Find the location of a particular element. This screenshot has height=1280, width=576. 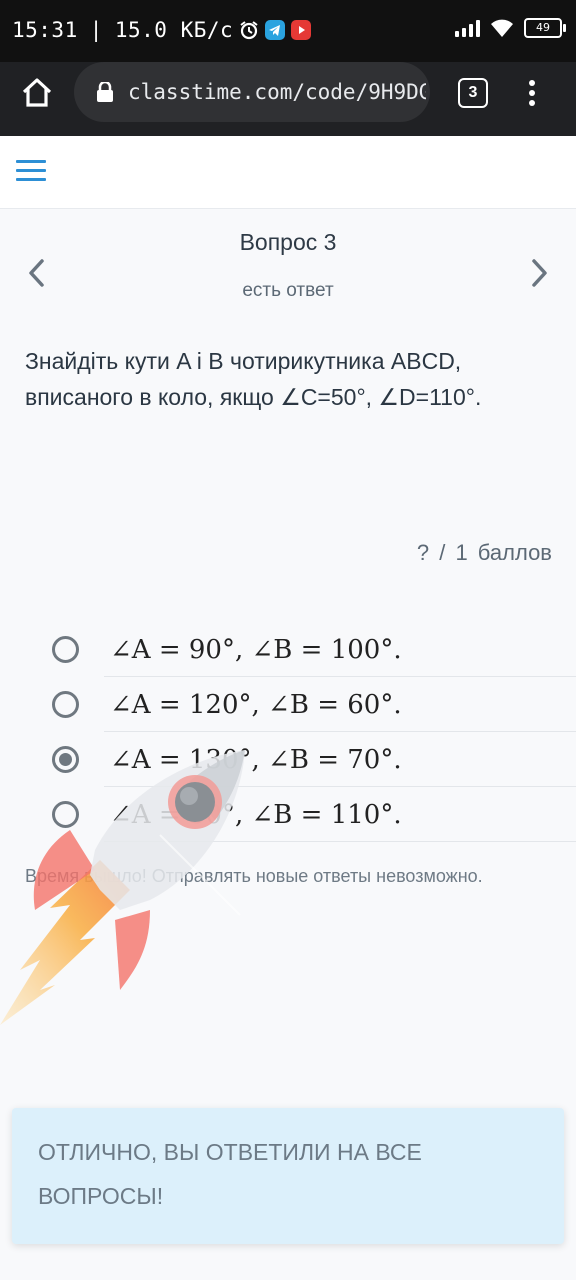

status-bar: 15:31 | 15.0 КБ/с 49 is located at coordinates (288, 31).